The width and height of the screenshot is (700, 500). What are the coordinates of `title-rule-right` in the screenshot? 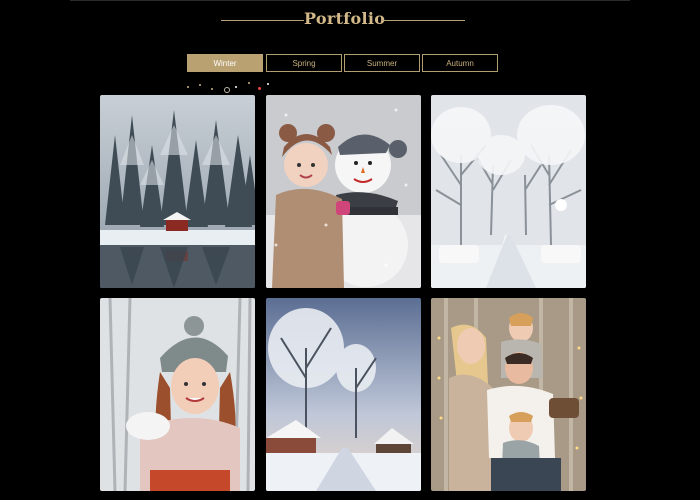 It's located at (423, 20).